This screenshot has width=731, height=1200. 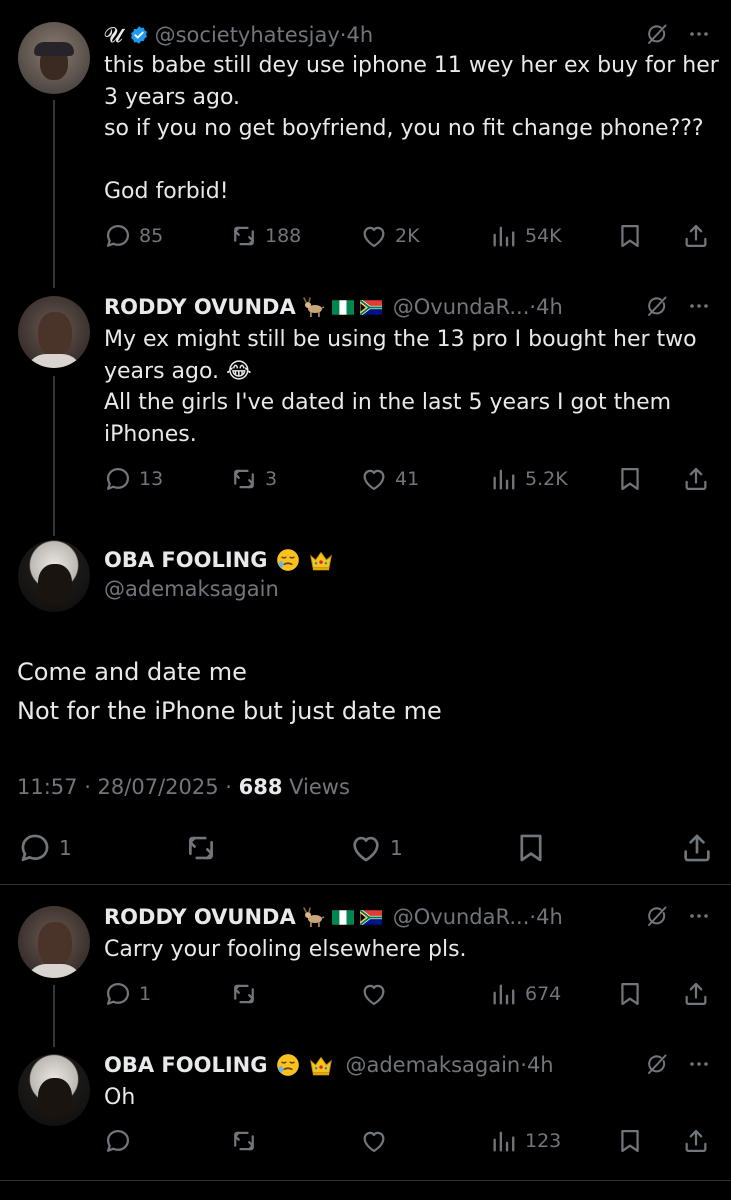 I want to click on south-africa-flag-icon, so click(x=371, y=307).